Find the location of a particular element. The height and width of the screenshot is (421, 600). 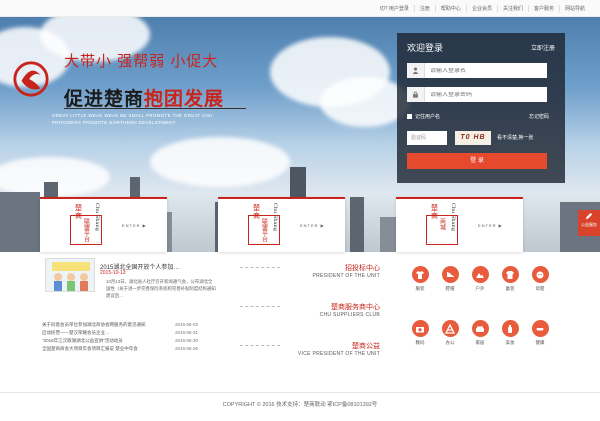

link-en: VICE PRESIDENT OF THE UNIT is located at coordinates (338, 354).